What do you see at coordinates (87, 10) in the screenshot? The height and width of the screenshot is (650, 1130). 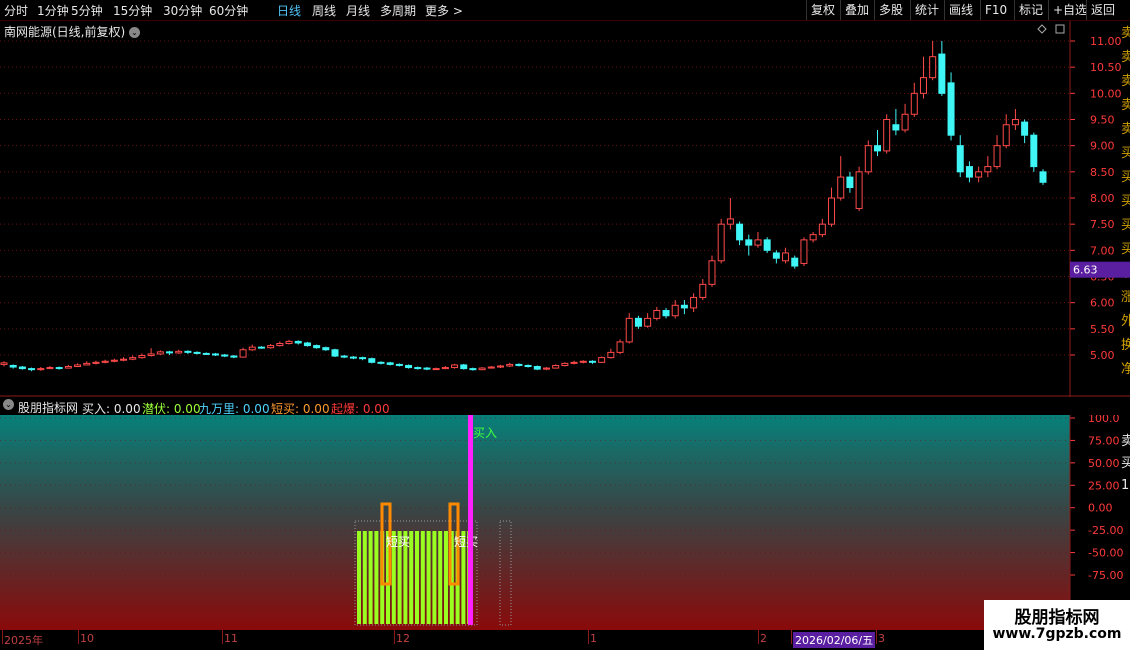 I see `period-tab-2: 5分钟` at bounding box center [87, 10].